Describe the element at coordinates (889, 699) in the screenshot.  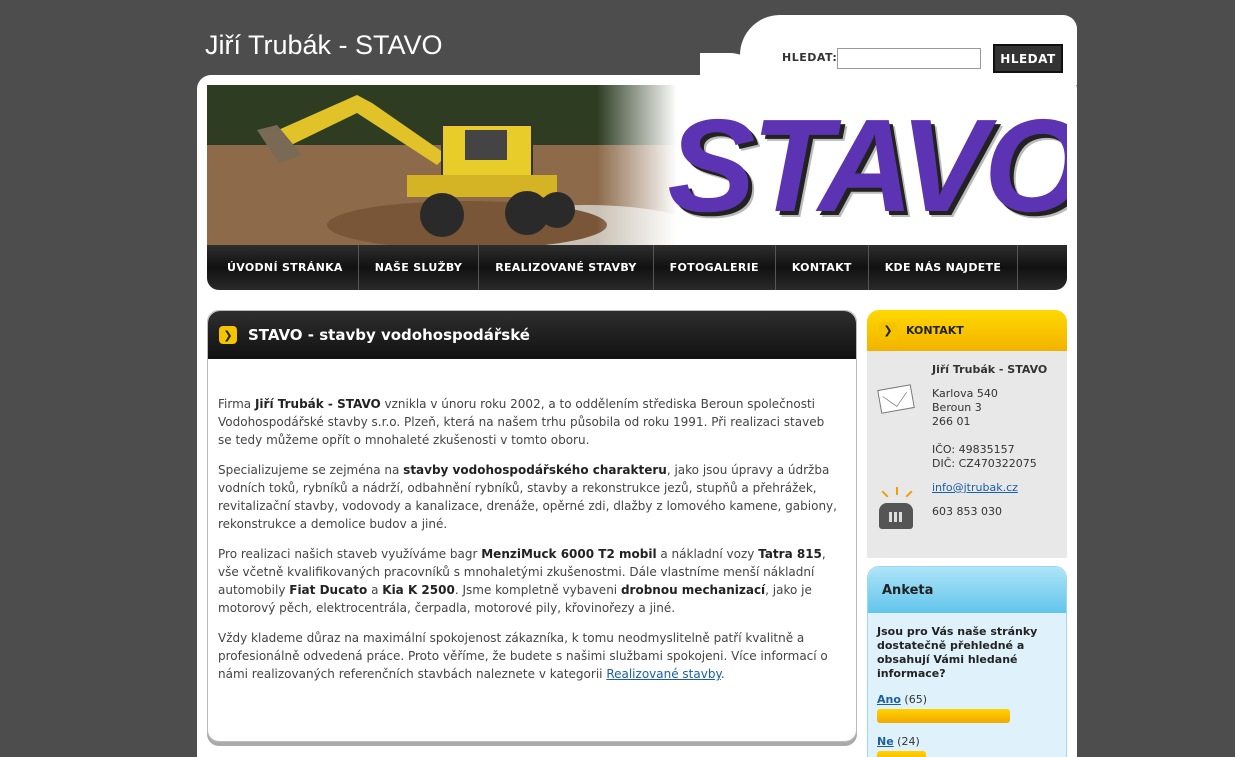
I see `poll-option-link: Ano` at that location.